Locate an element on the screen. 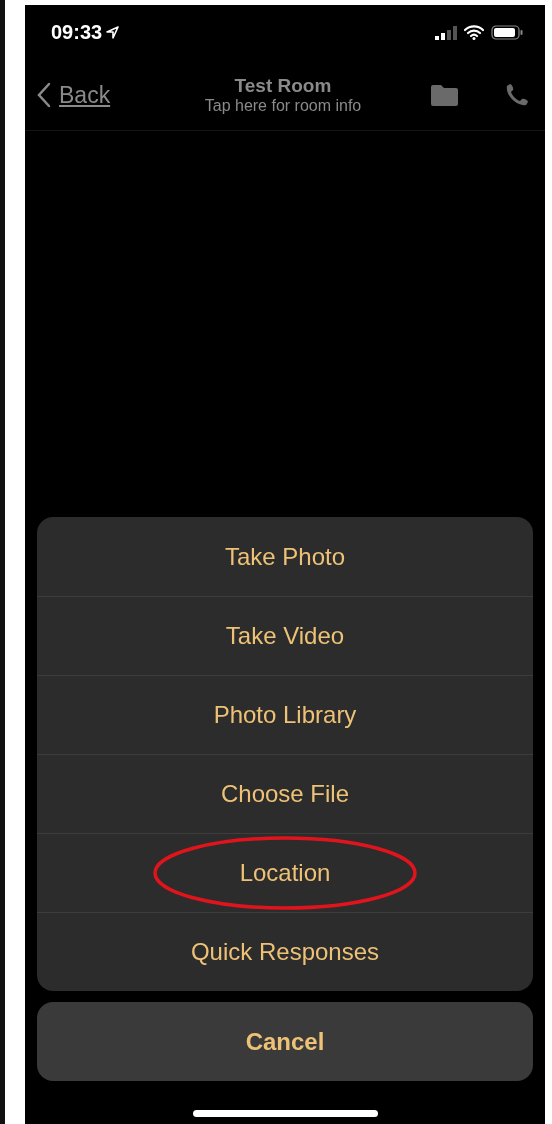 The image size is (552, 1124). status-time: 09:33 is located at coordinates (77, 32).